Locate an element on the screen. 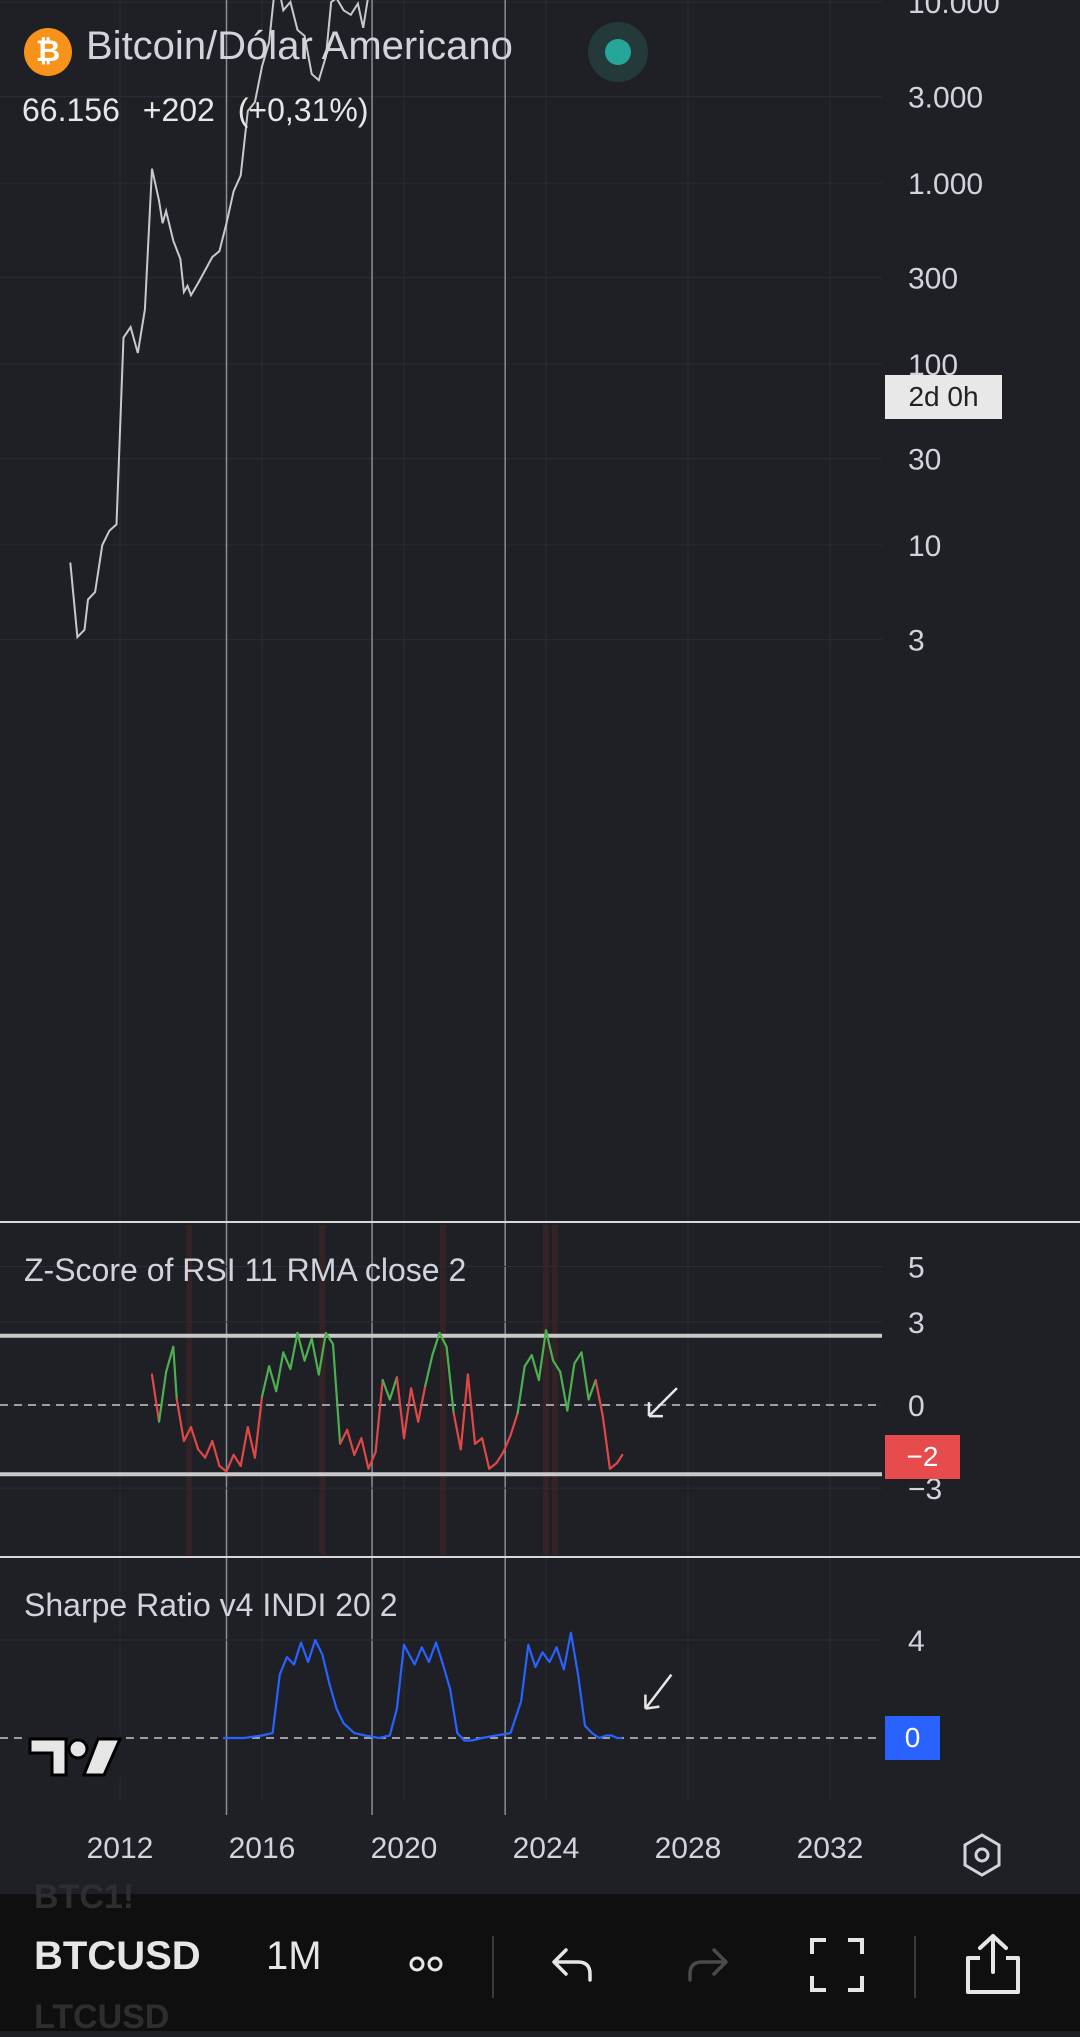  y-tick-label: 300 is located at coordinates (933, 279).